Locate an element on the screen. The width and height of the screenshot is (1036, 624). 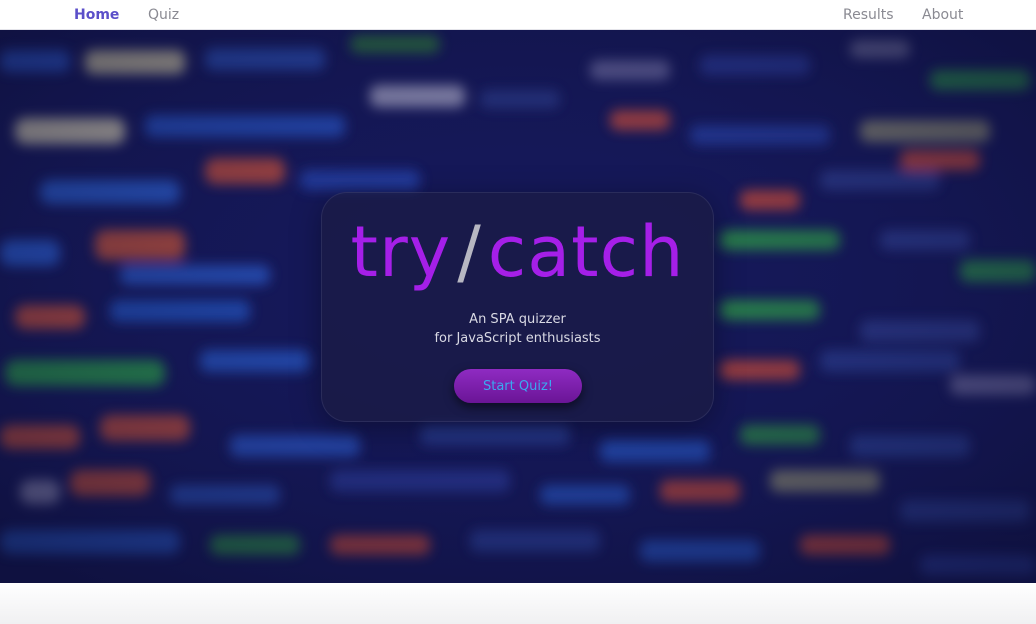
logo-try: try is located at coordinates (401, 252).